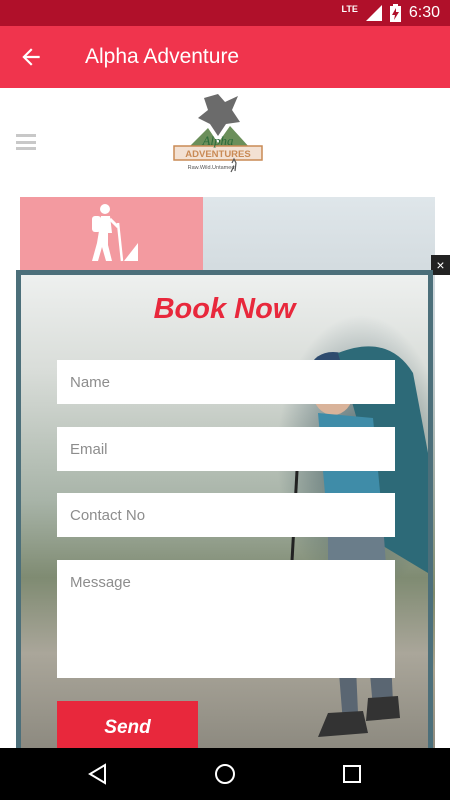 This screenshot has height=800, width=450. What do you see at coordinates (127, 724) in the screenshot?
I see `send-button: Send` at bounding box center [127, 724].